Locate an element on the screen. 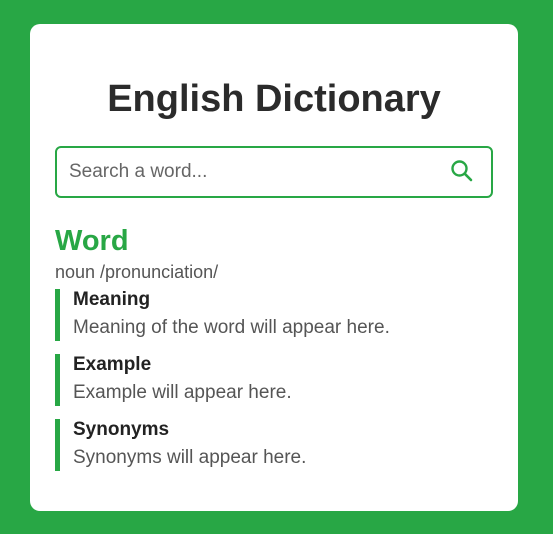 The image size is (553, 534). search-icon is located at coordinates (462, 171).